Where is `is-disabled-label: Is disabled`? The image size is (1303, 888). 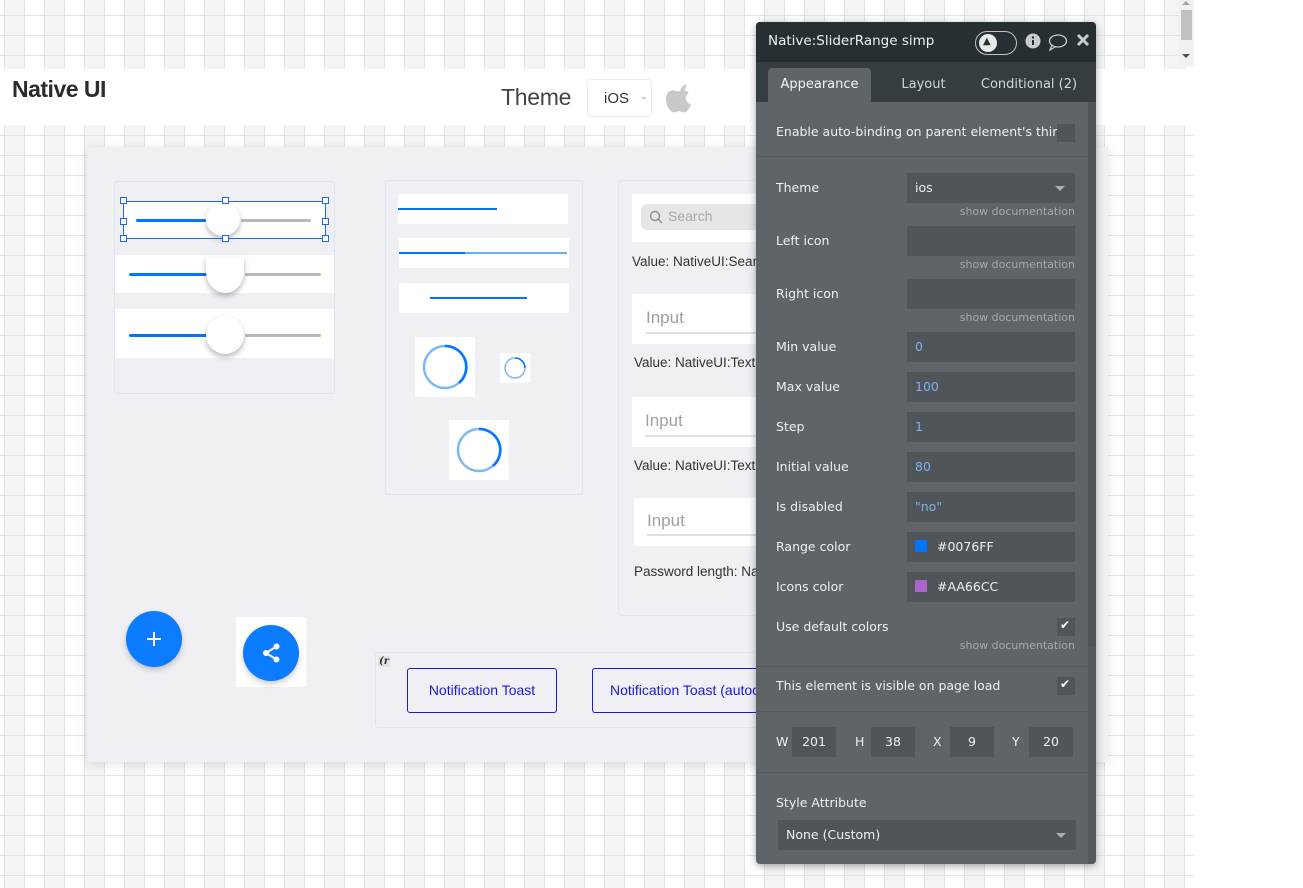 is-disabled-label: Is disabled is located at coordinates (809, 506).